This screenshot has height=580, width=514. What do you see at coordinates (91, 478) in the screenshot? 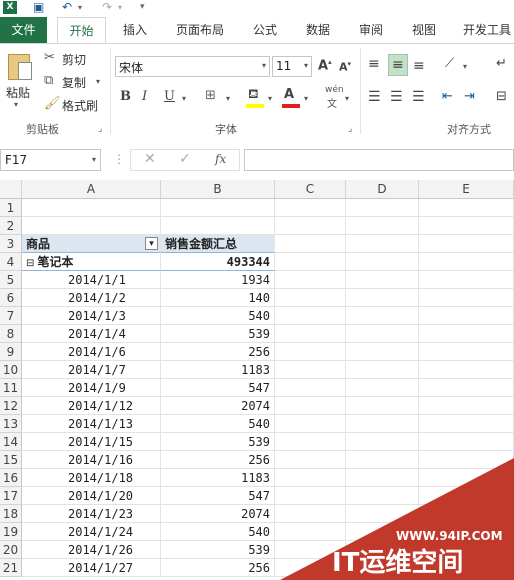
I see `pivot-item-date: 2014/1/18` at bounding box center [91, 478].